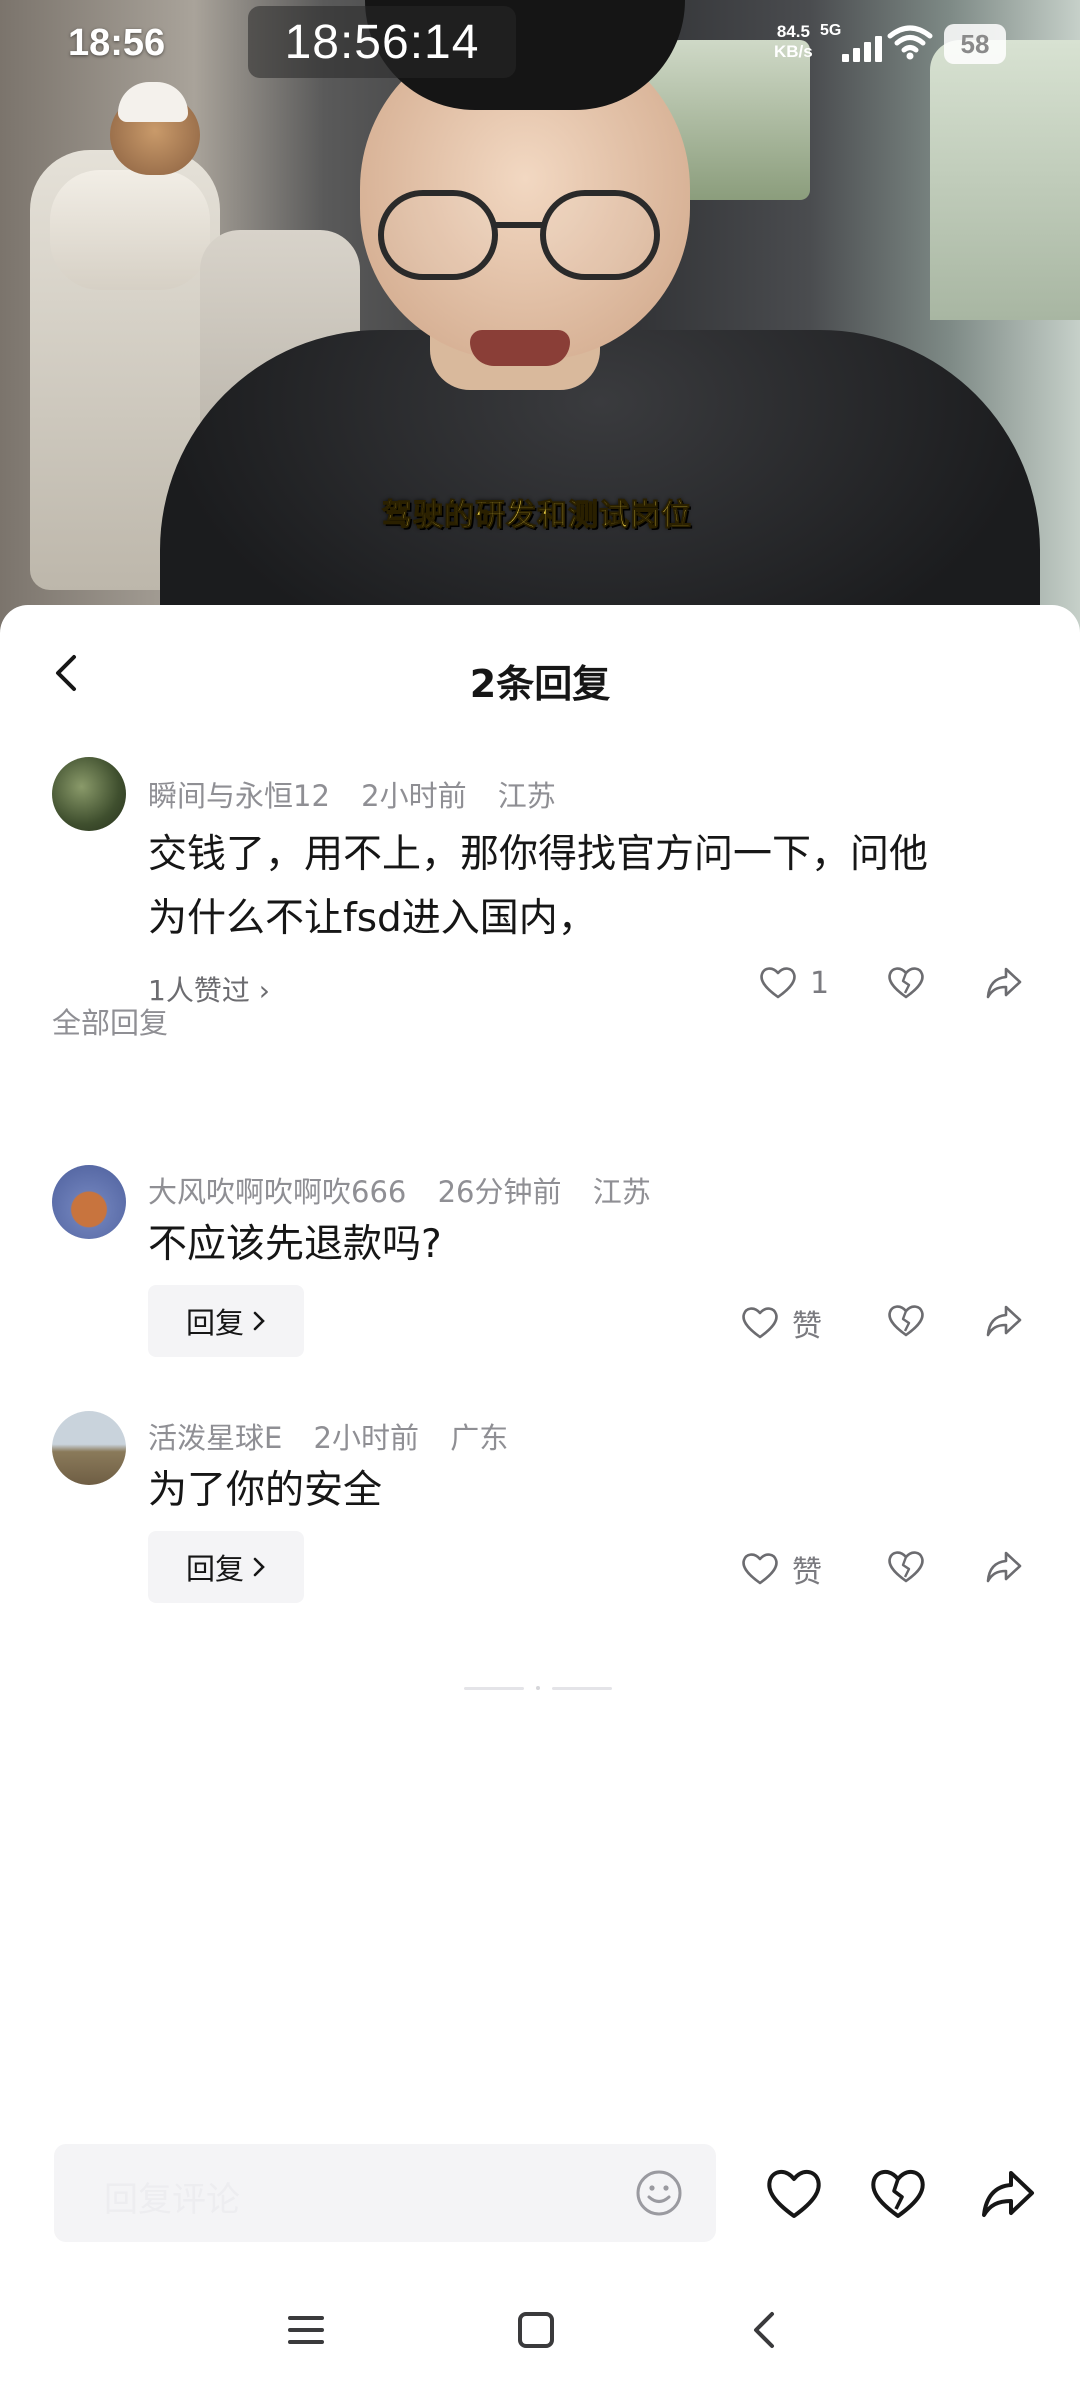 The height and width of the screenshot is (2400, 1080). Describe the element at coordinates (479, 1438) in the screenshot. I see `reply-location: 广东` at that location.